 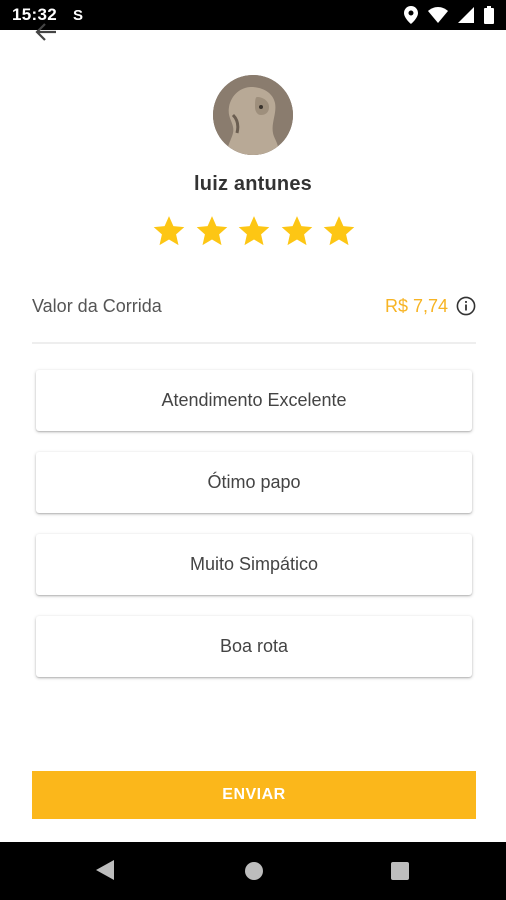 I want to click on status-icons, so click(x=449, y=15).